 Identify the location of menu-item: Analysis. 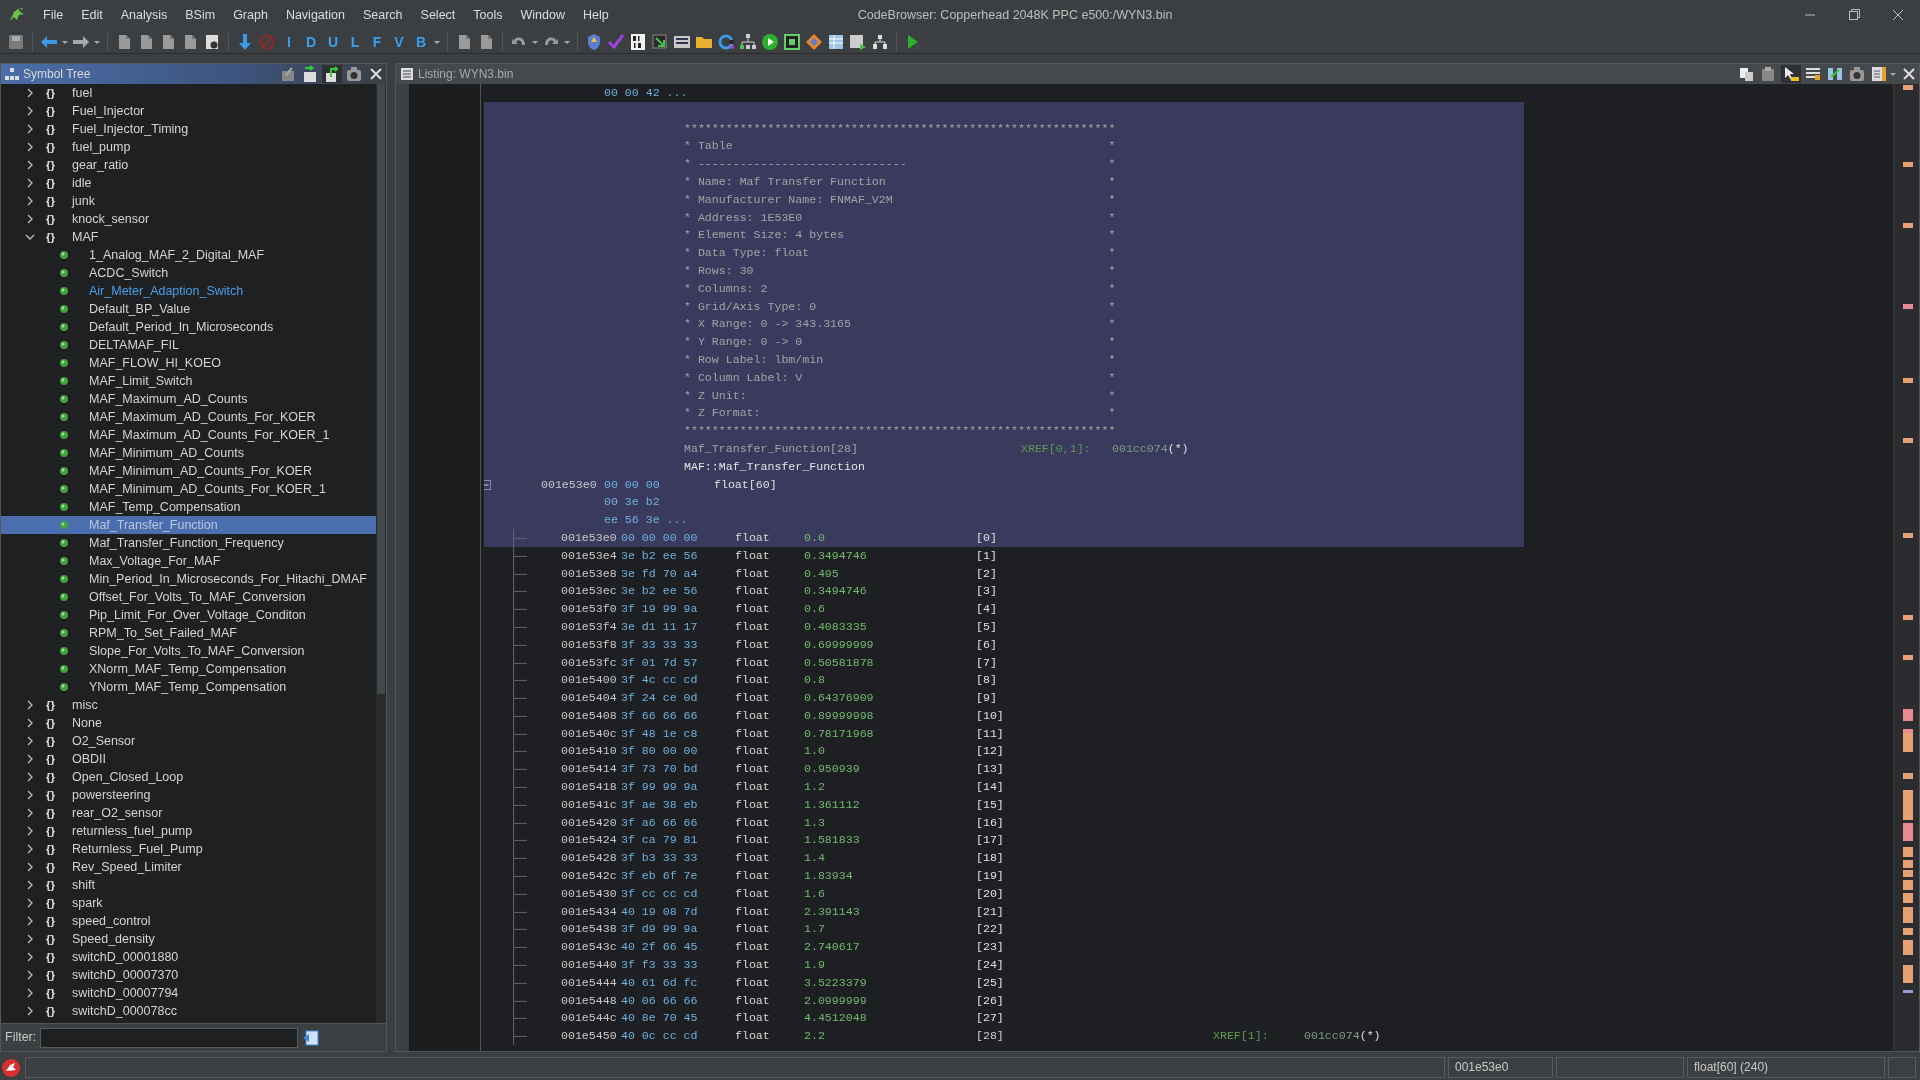
(144, 15).